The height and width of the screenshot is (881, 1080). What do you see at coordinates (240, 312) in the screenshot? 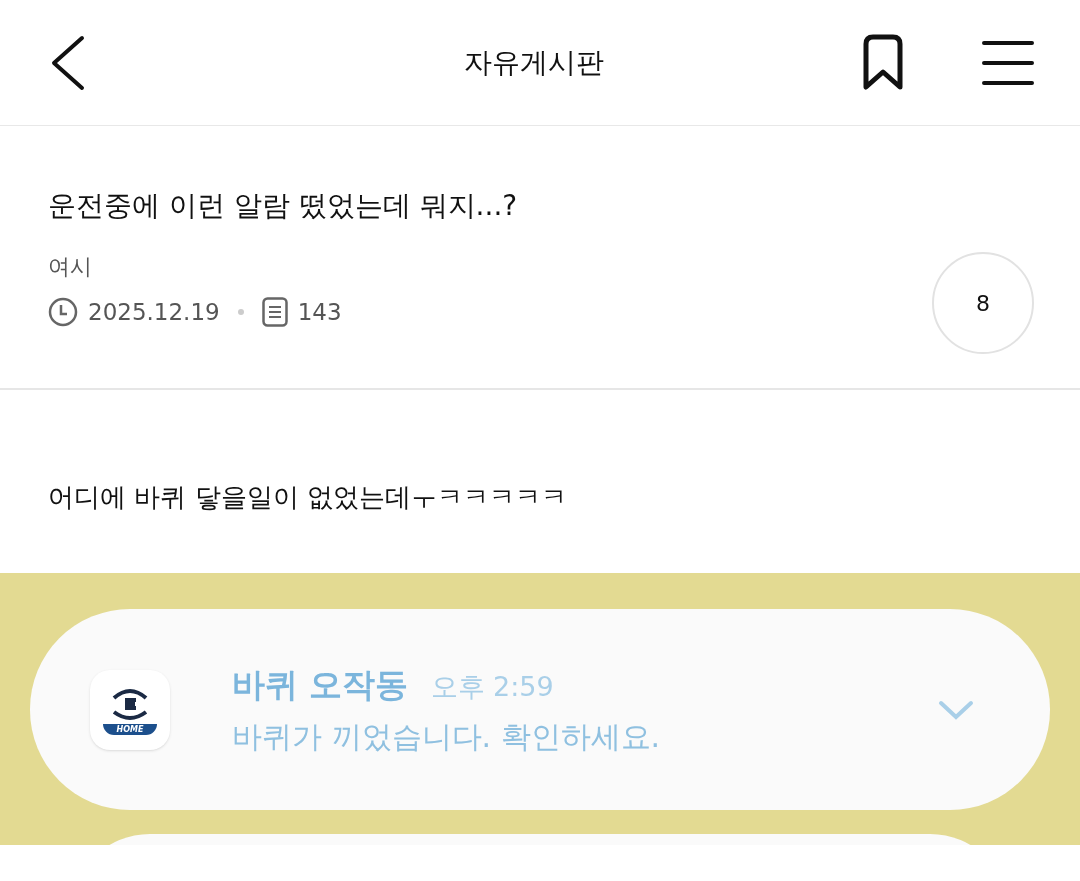
I see `separator-dot-icon` at bounding box center [240, 312].